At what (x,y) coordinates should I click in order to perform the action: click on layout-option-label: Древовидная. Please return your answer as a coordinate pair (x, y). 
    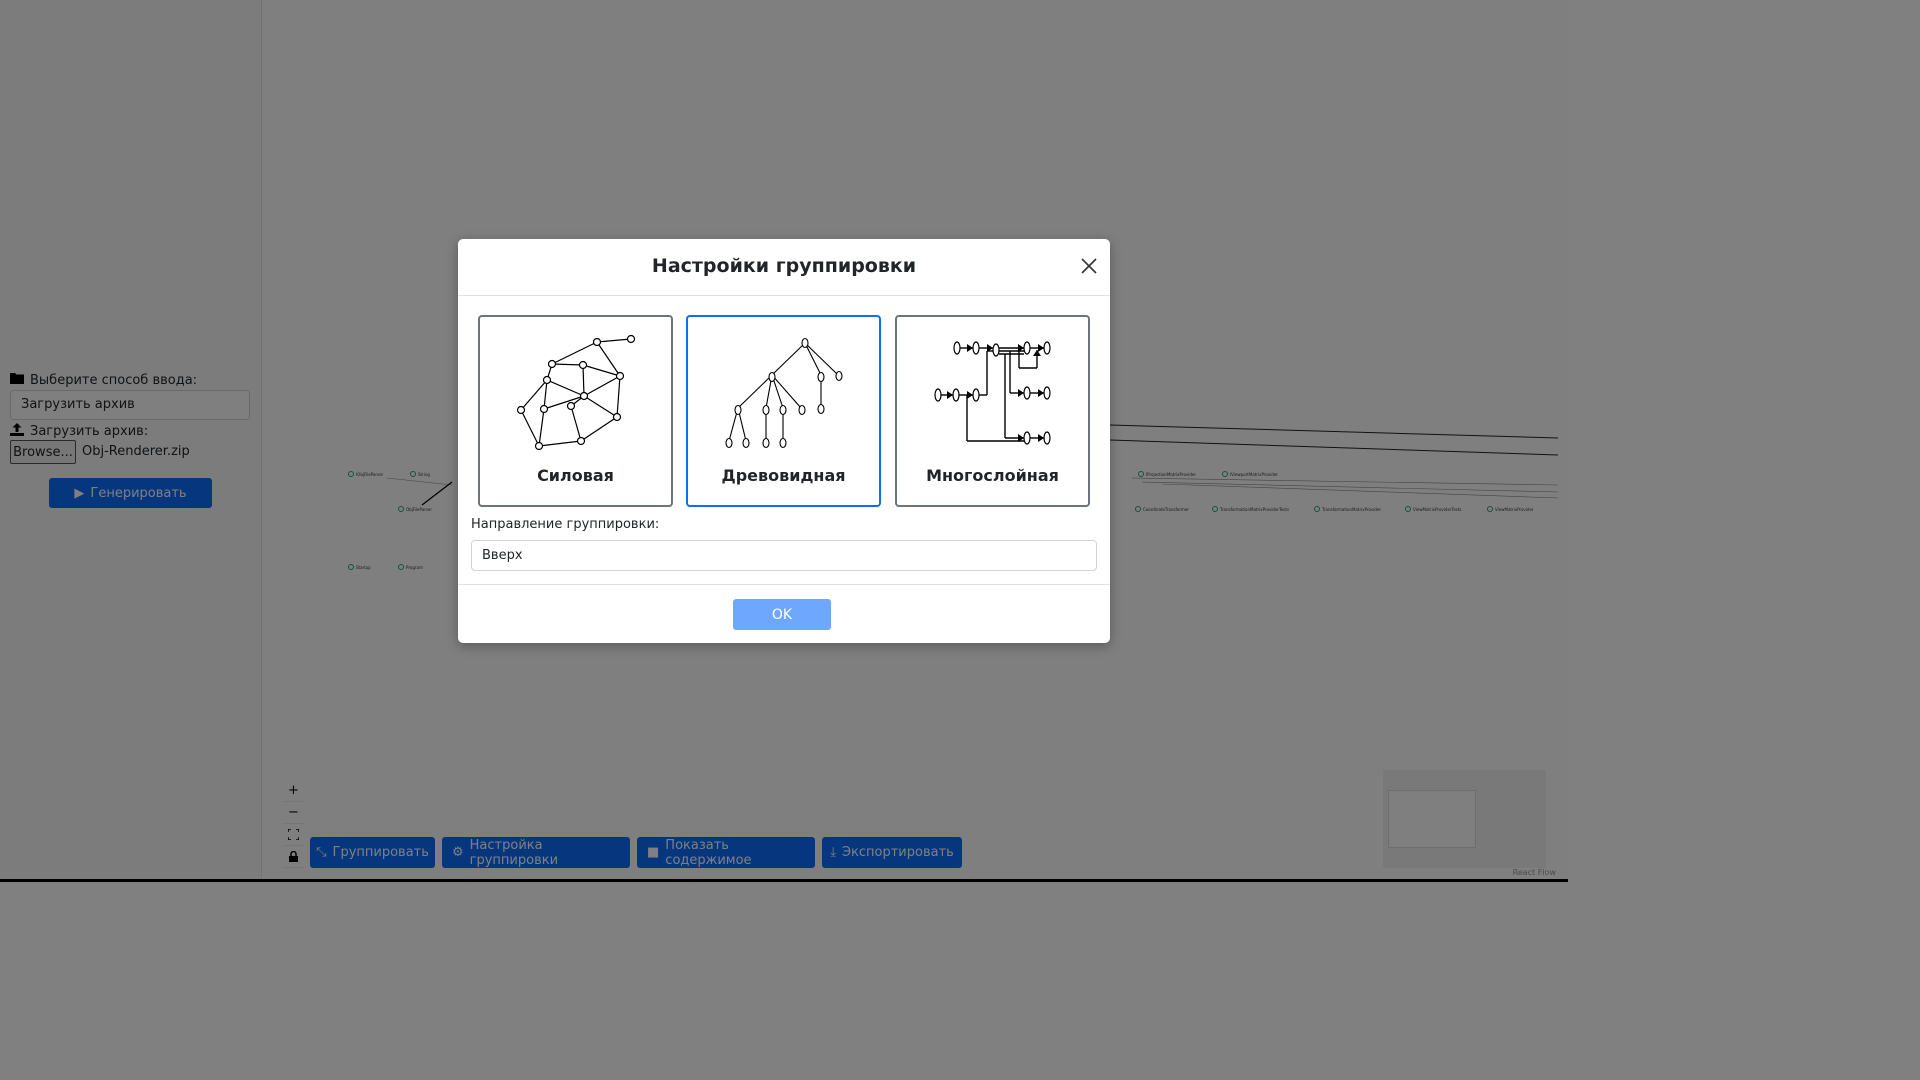
    Looking at the image, I should click on (783, 475).